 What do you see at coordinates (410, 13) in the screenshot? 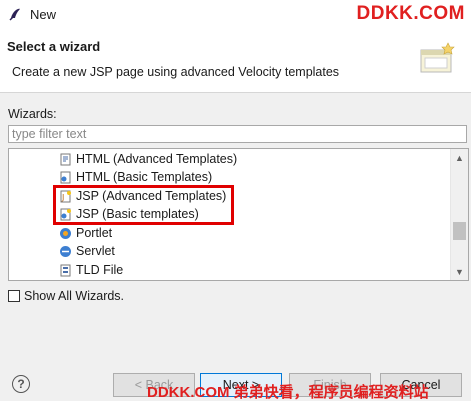
I see `watermark-top: DDKK.COM` at bounding box center [410, 13].